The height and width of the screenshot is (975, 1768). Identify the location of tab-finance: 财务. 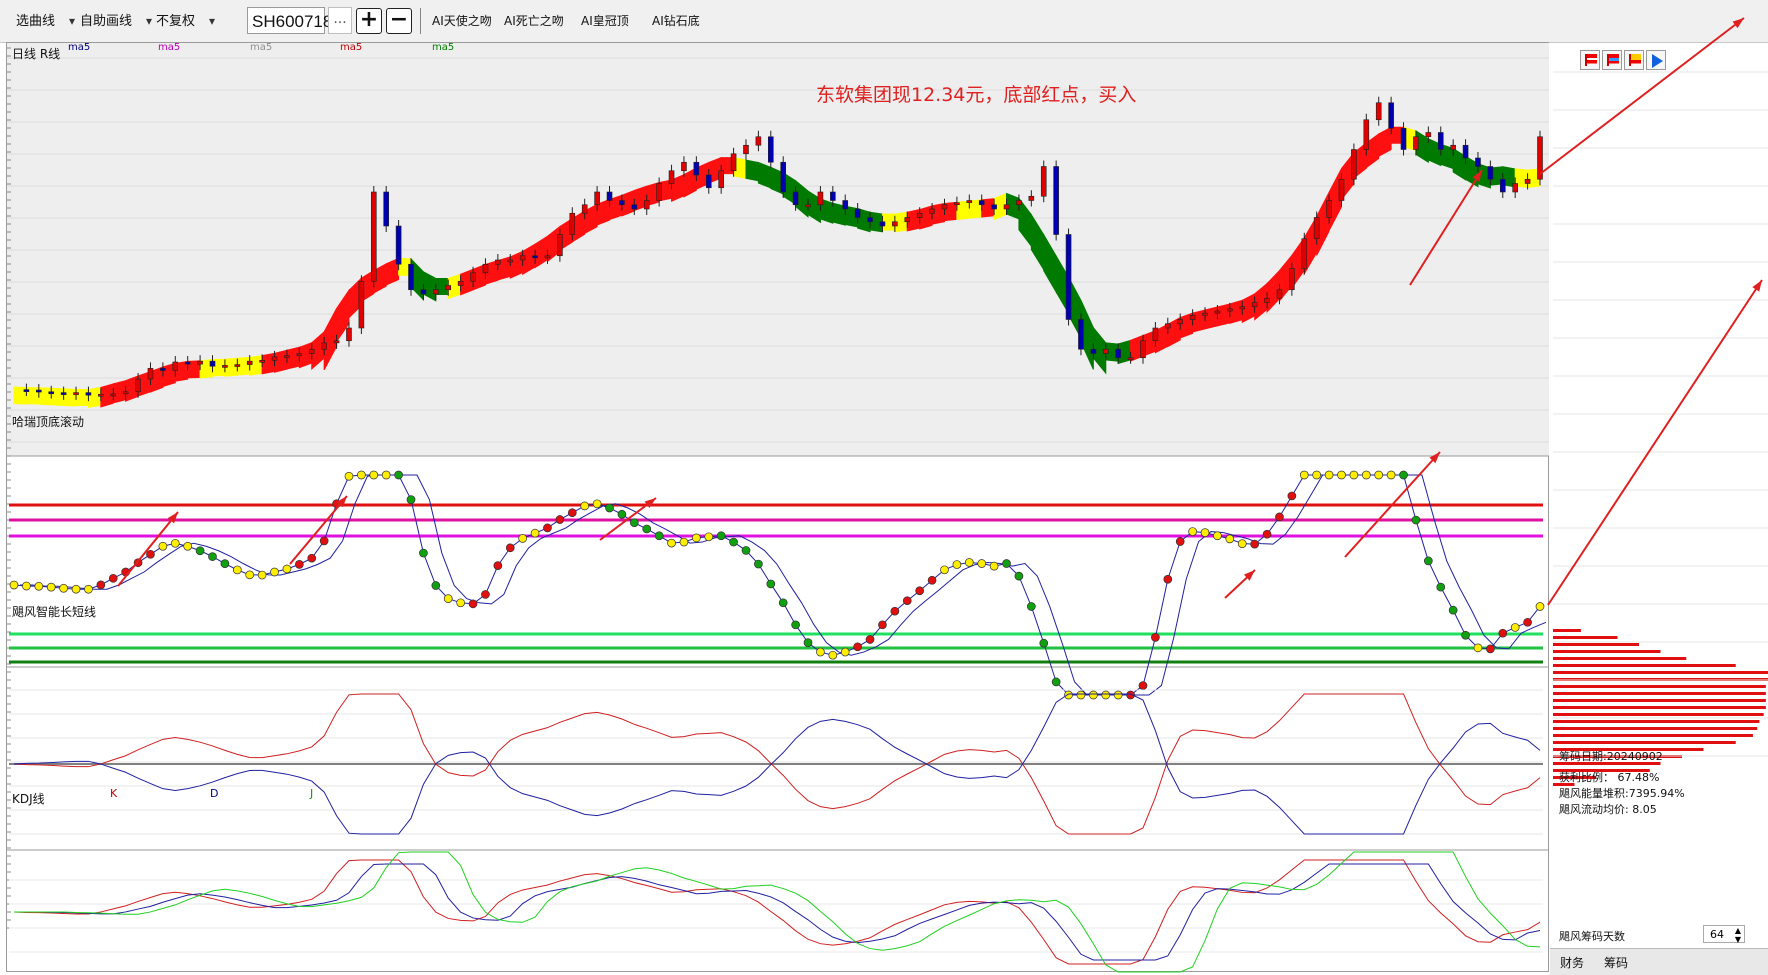
(1572, 962).